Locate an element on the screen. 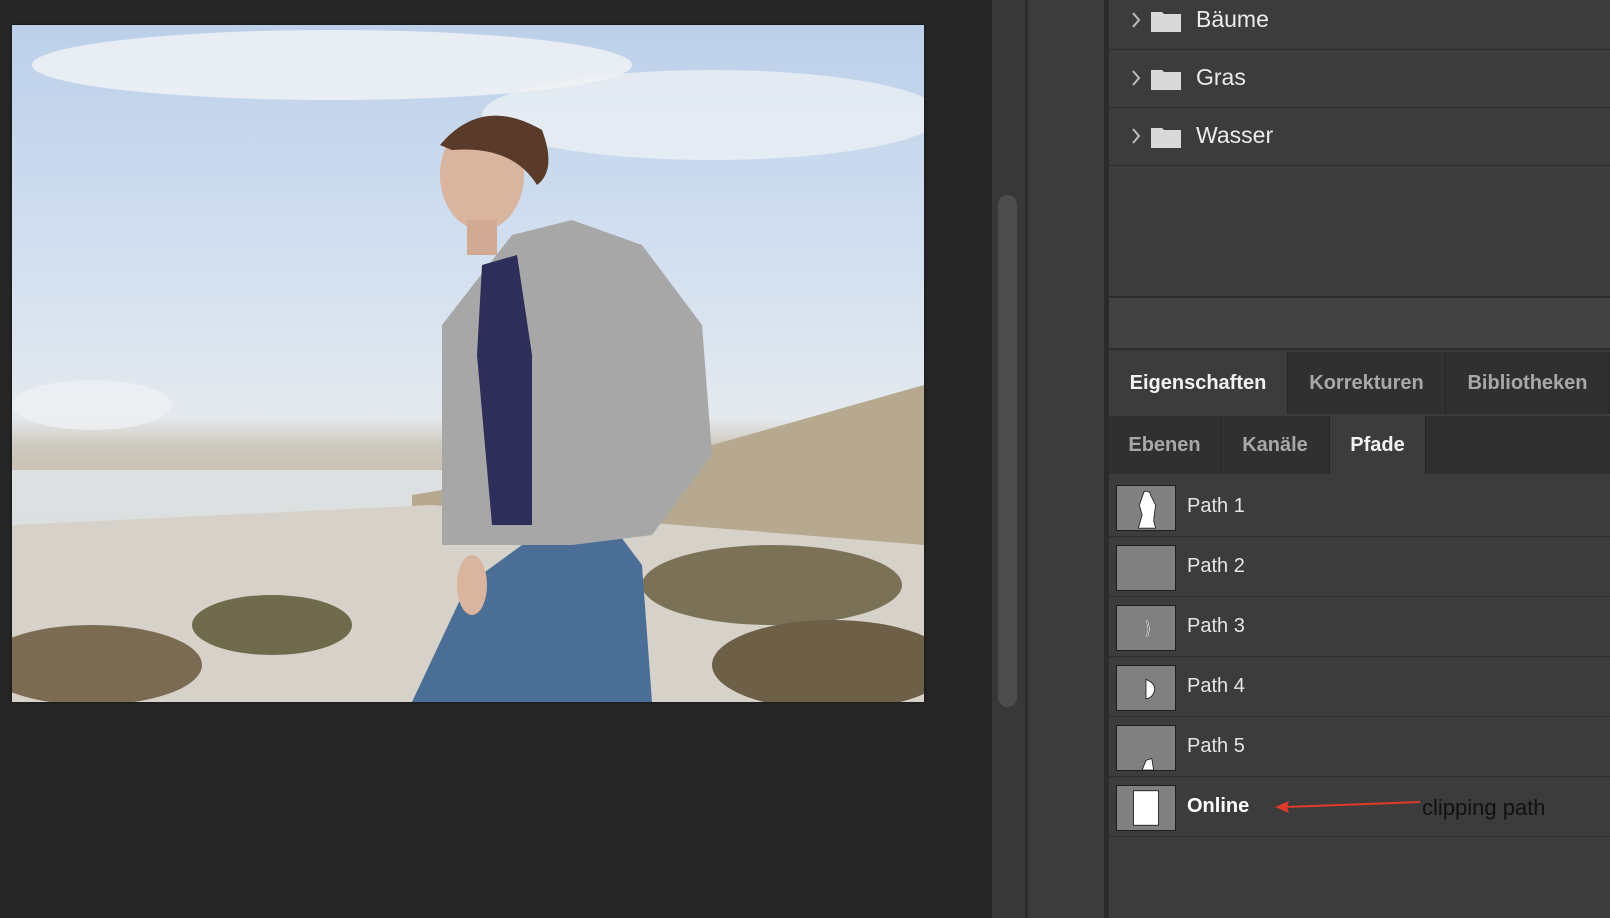 Image resolution: width=1610 pixels, height=918 pixels. layer-group-label: Bäume is located at coordinates (1232, 19).